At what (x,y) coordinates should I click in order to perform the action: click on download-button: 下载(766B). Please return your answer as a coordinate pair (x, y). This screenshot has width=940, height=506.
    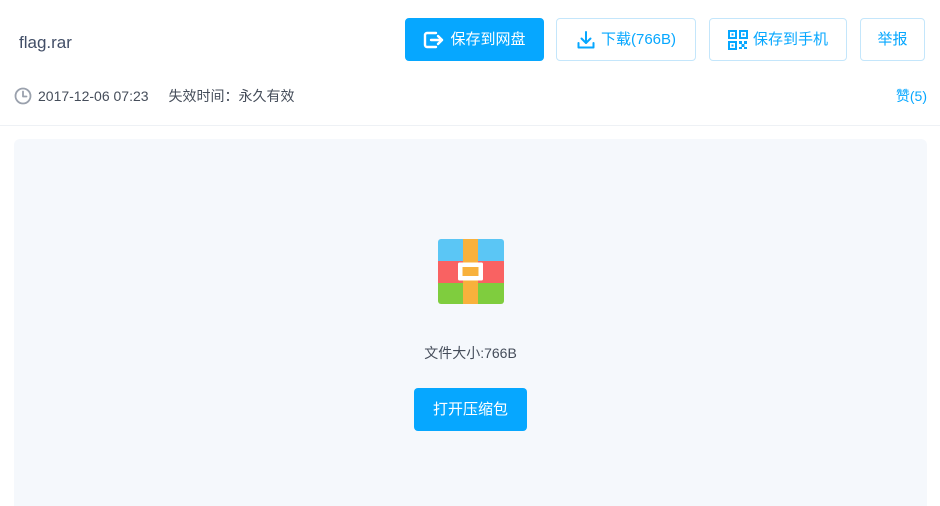
    Looking at the image, I should click on (626, 39).